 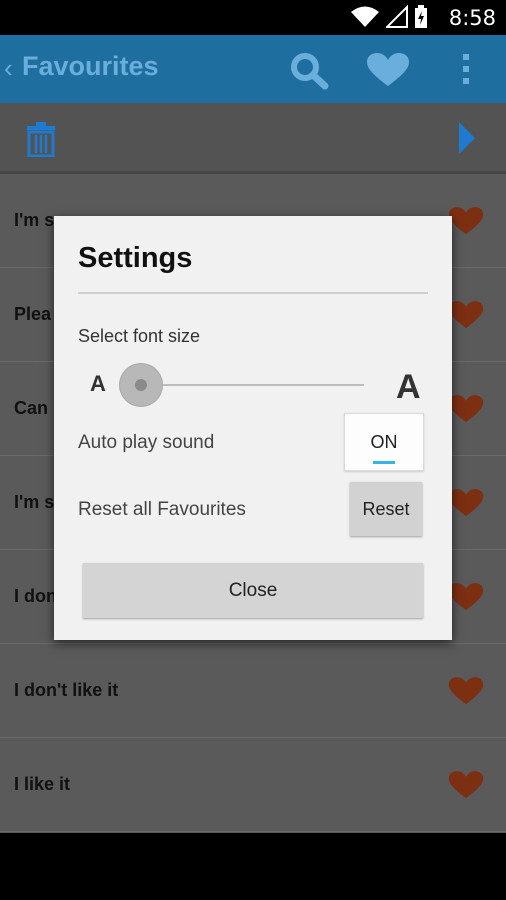 I want to click on font-size-slider, so click(x=253, y=385).